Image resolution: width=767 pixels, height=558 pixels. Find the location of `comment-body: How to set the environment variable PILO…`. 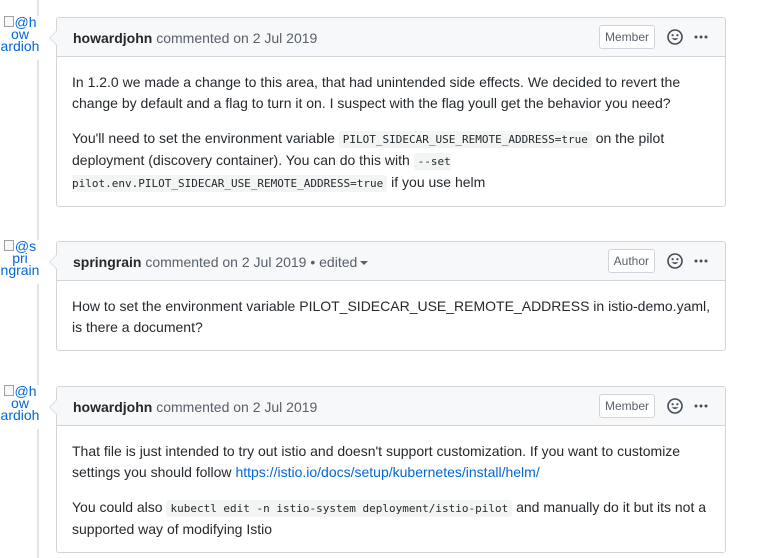

comment-body: How to set the environment variable PILO… is located at coordinates (391, 315).